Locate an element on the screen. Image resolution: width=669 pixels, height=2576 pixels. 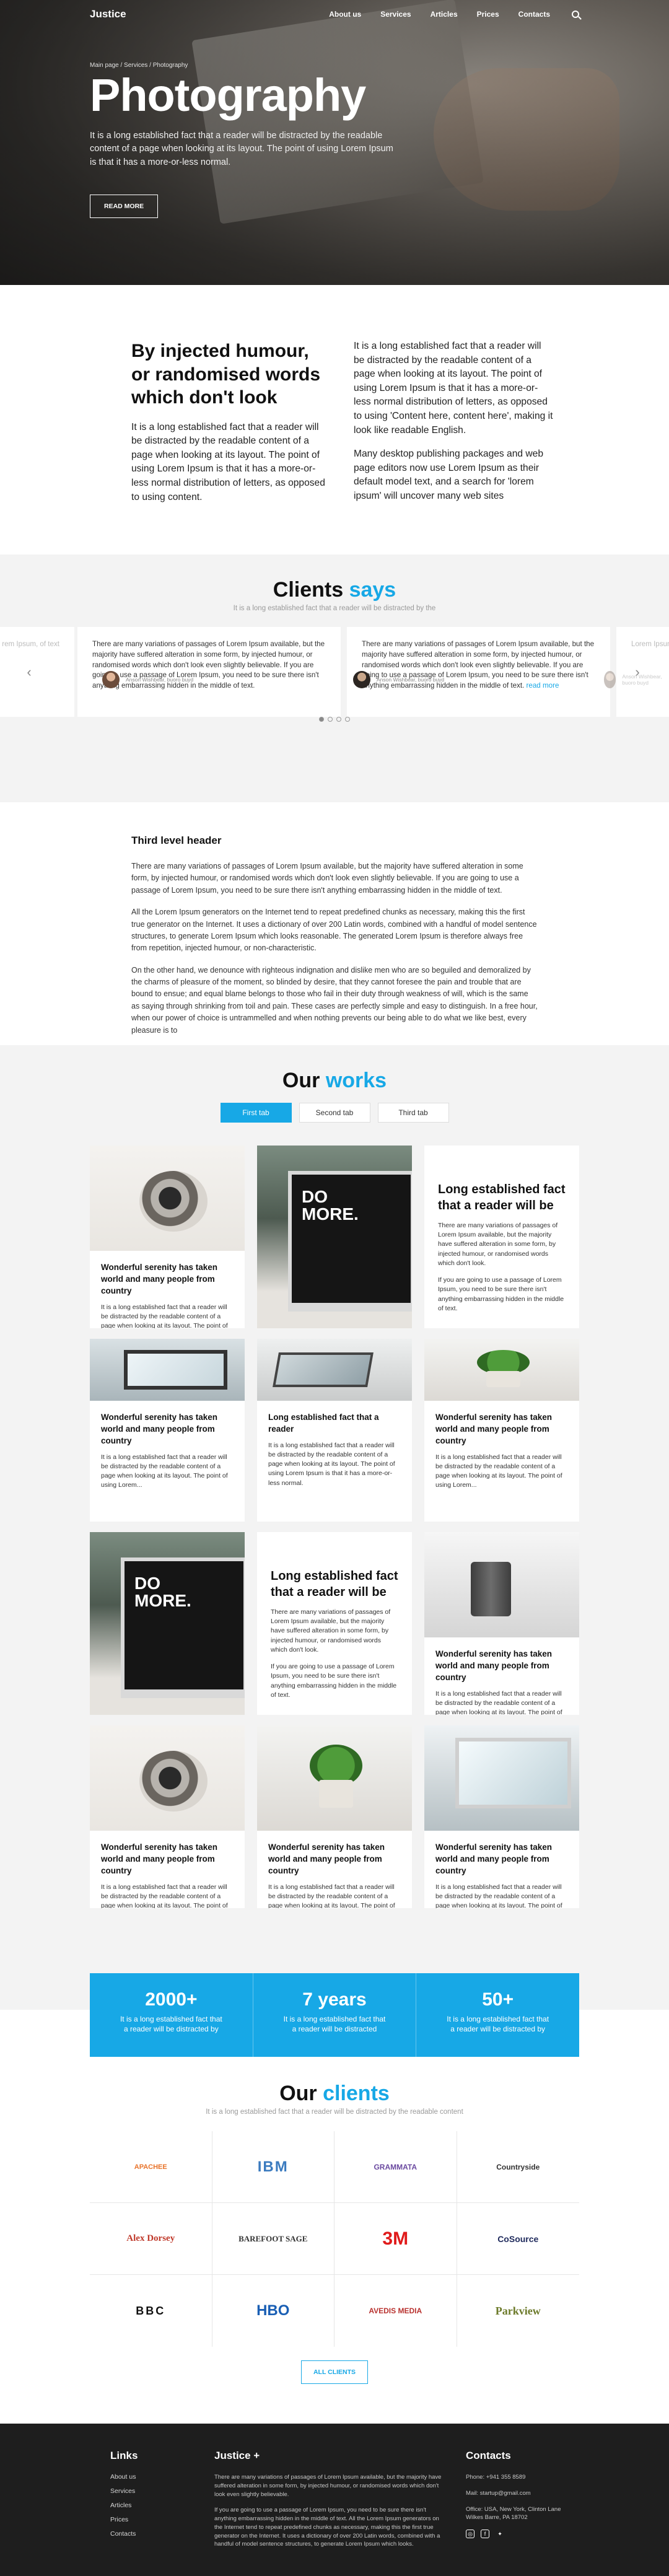
tab-second: Second tab is located at coordinates (334, 1113).